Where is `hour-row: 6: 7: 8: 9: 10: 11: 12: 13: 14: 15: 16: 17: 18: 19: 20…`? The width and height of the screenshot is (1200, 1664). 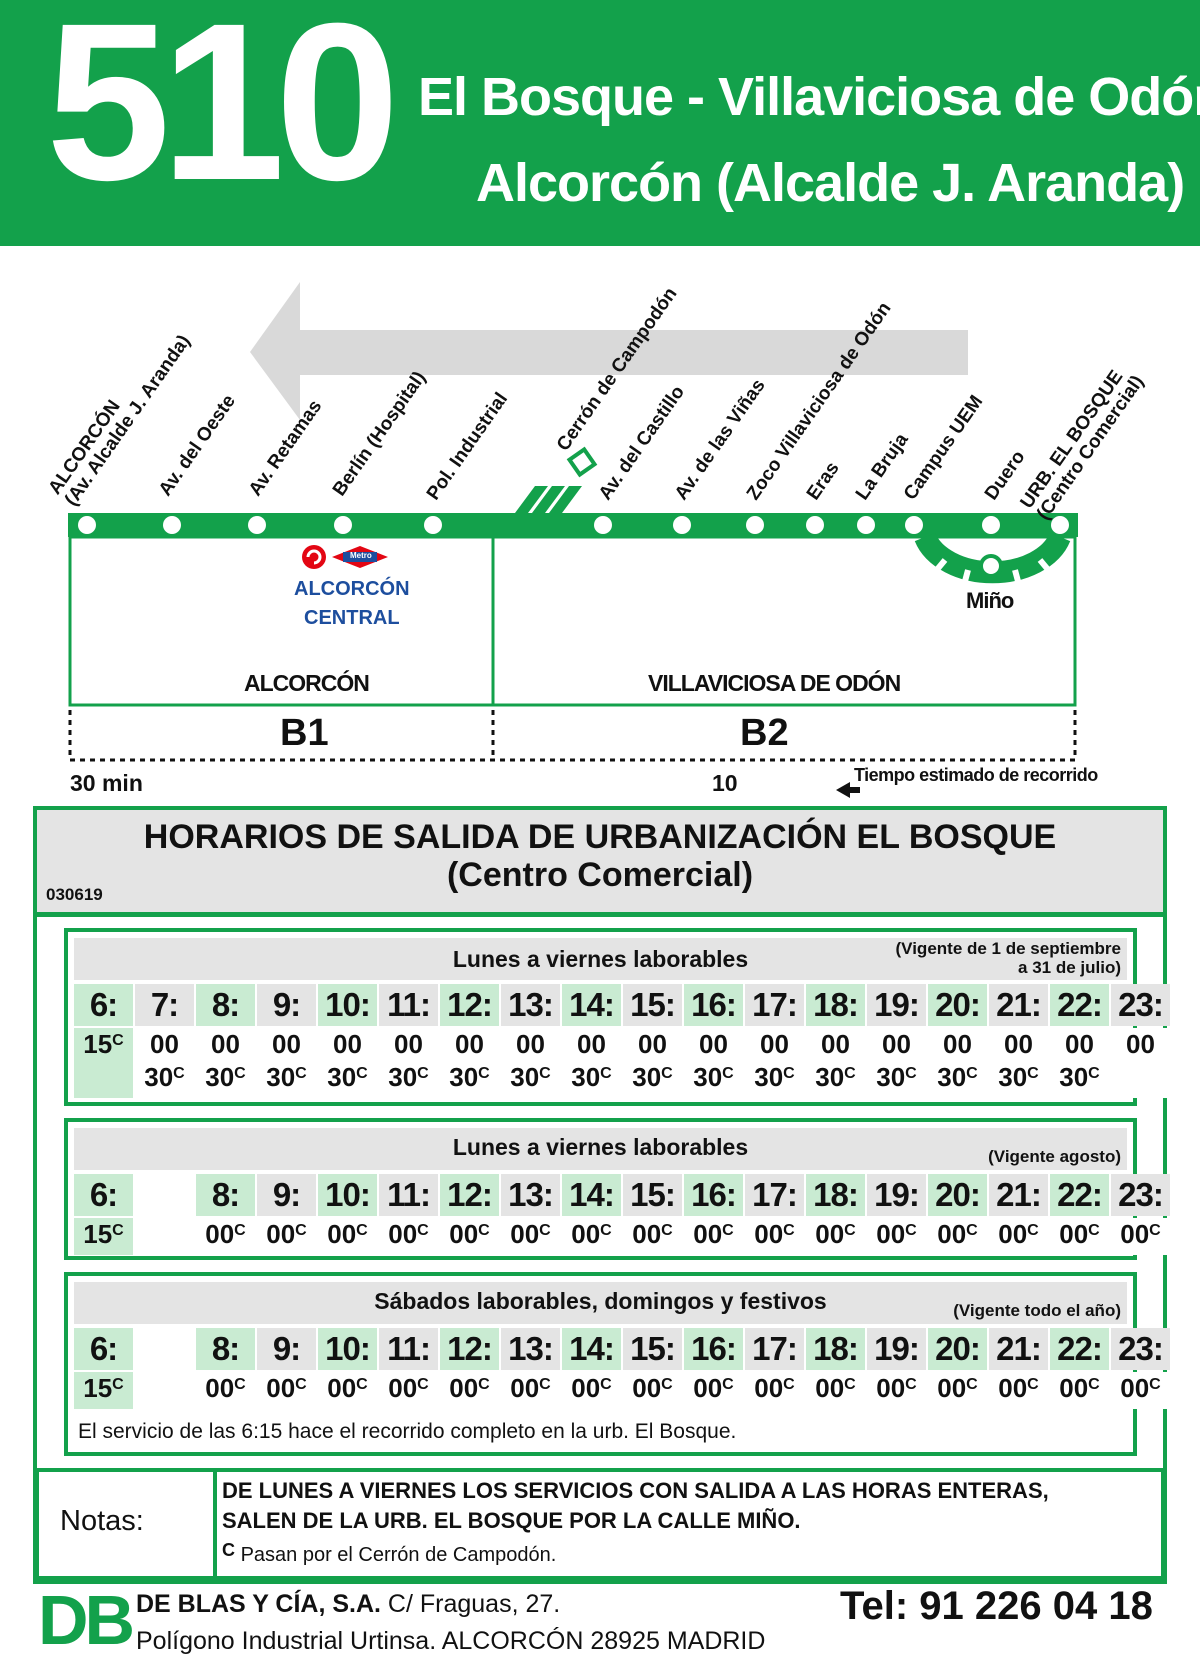 hour-row: 6: 7: 8: 9: 10: 11: 12: 13: 14: 15: 16: 17: 18: 19: 20… is located at coordinates (623, 1005).